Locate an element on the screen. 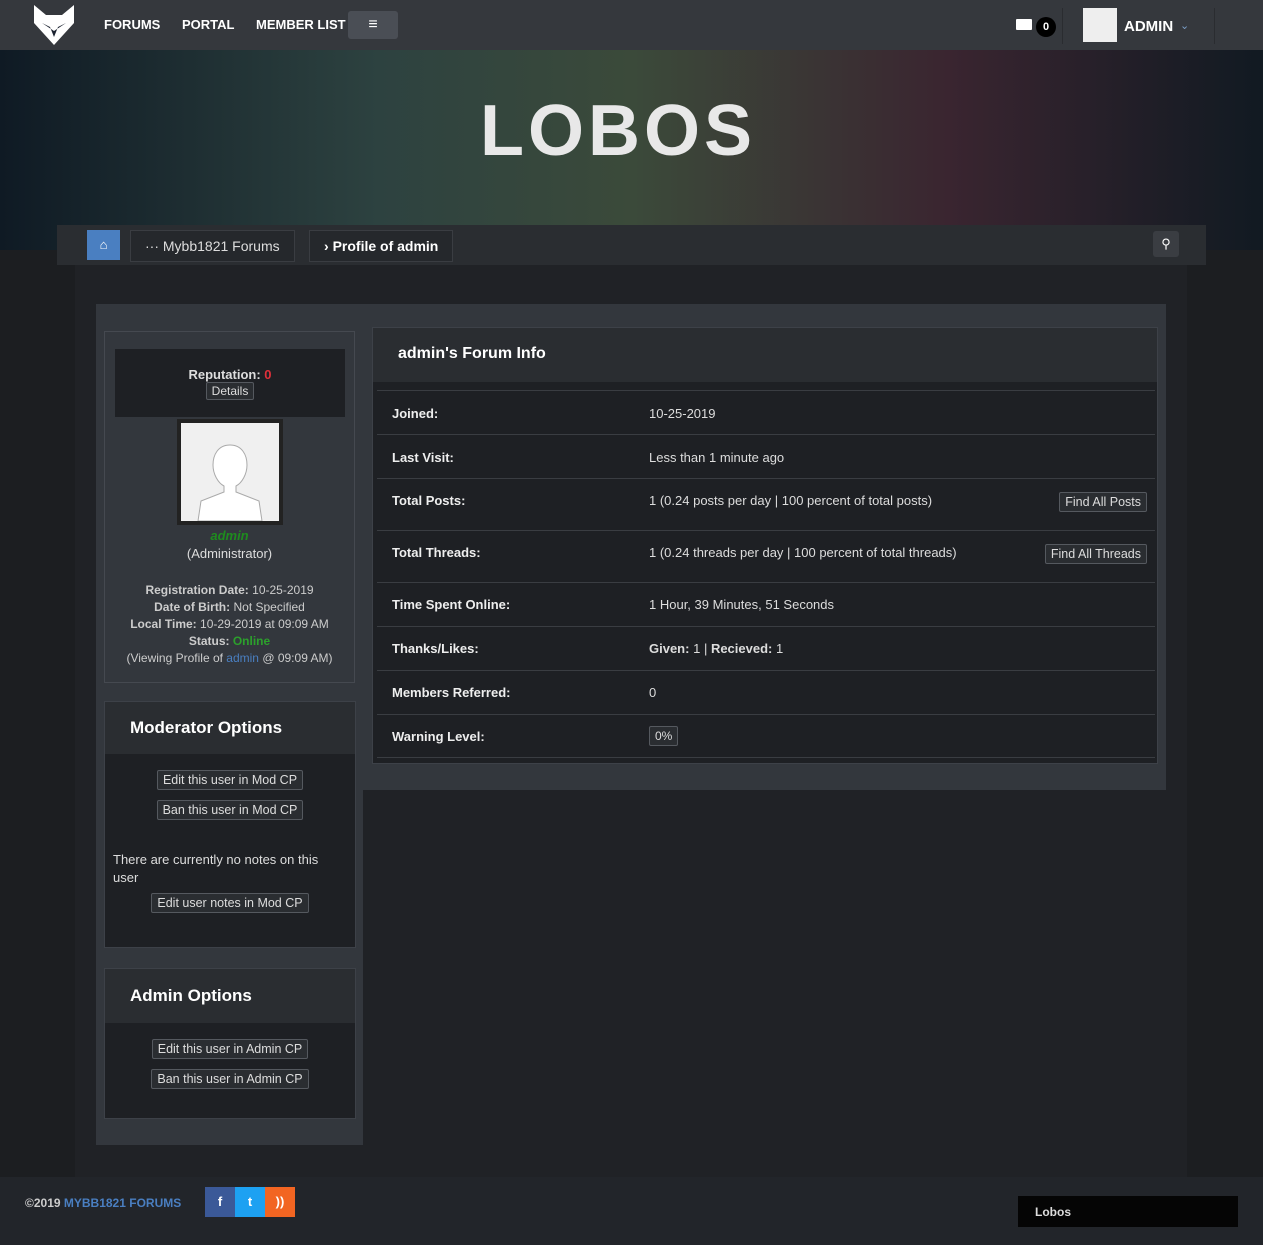 The width and height of the screenshot is (1263, 1245). viewing-prefix: (Viewing Profile of is located at coordinates (176, 658).